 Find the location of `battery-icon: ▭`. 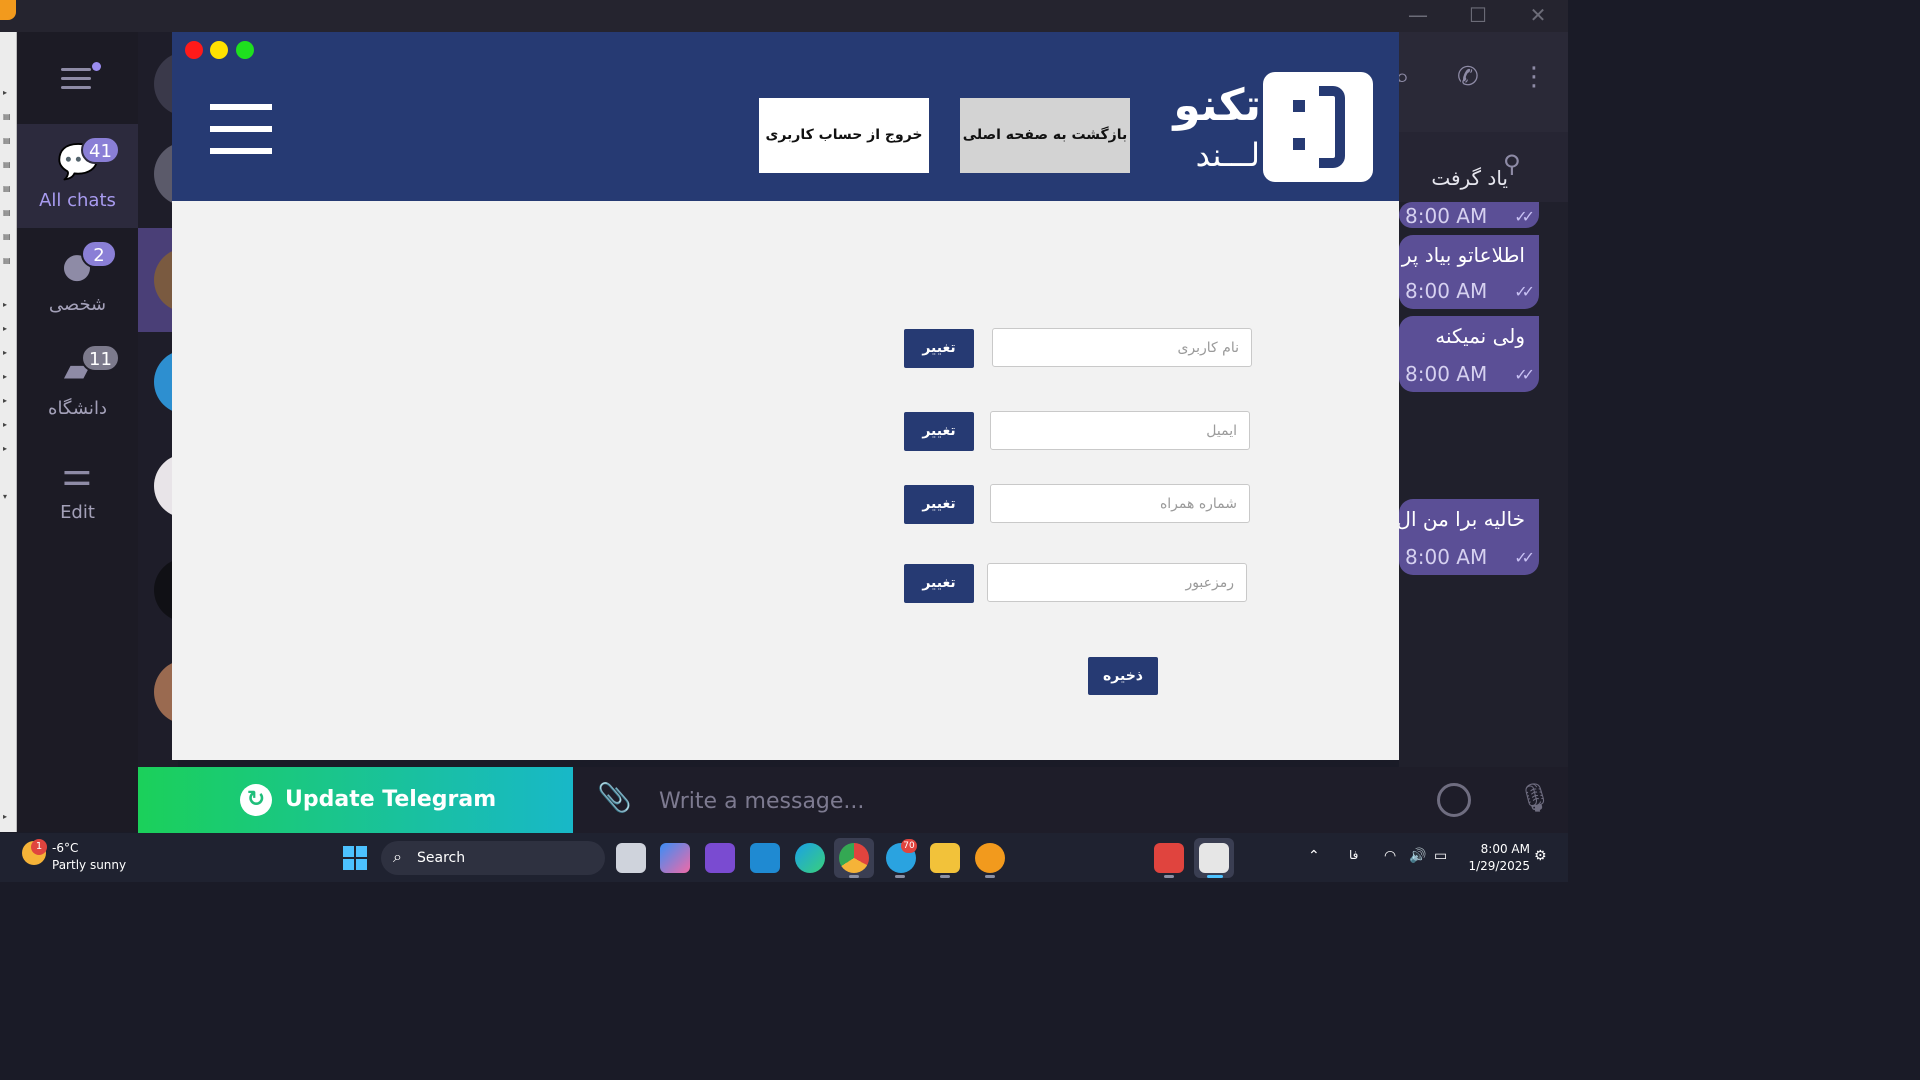

battery-icon: ▭ is located at coordinates (1440, 856).